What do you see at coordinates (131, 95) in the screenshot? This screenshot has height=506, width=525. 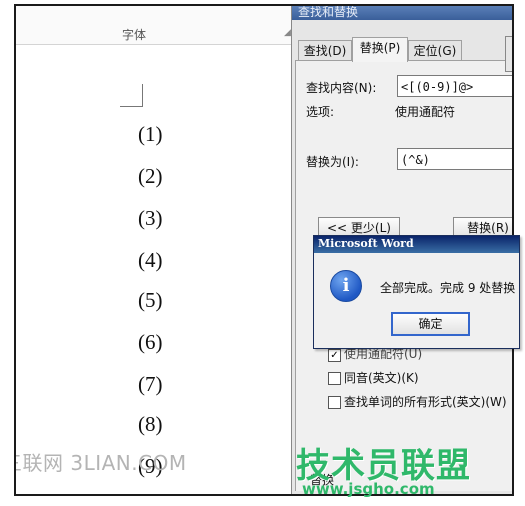 I see `paragraph-start-mark` at bounding box center [131, 95].